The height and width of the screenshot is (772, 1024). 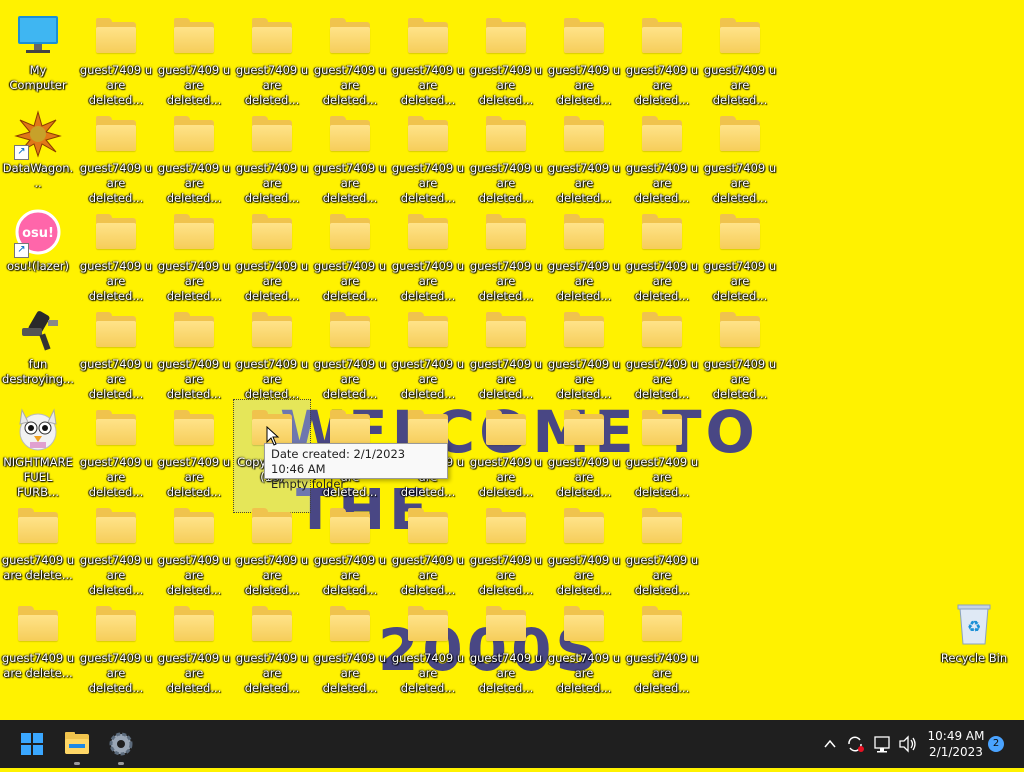 I want to click on desktop-icon-osu: osu! ↗ osu!(lazer), so click(x=38, y=250).